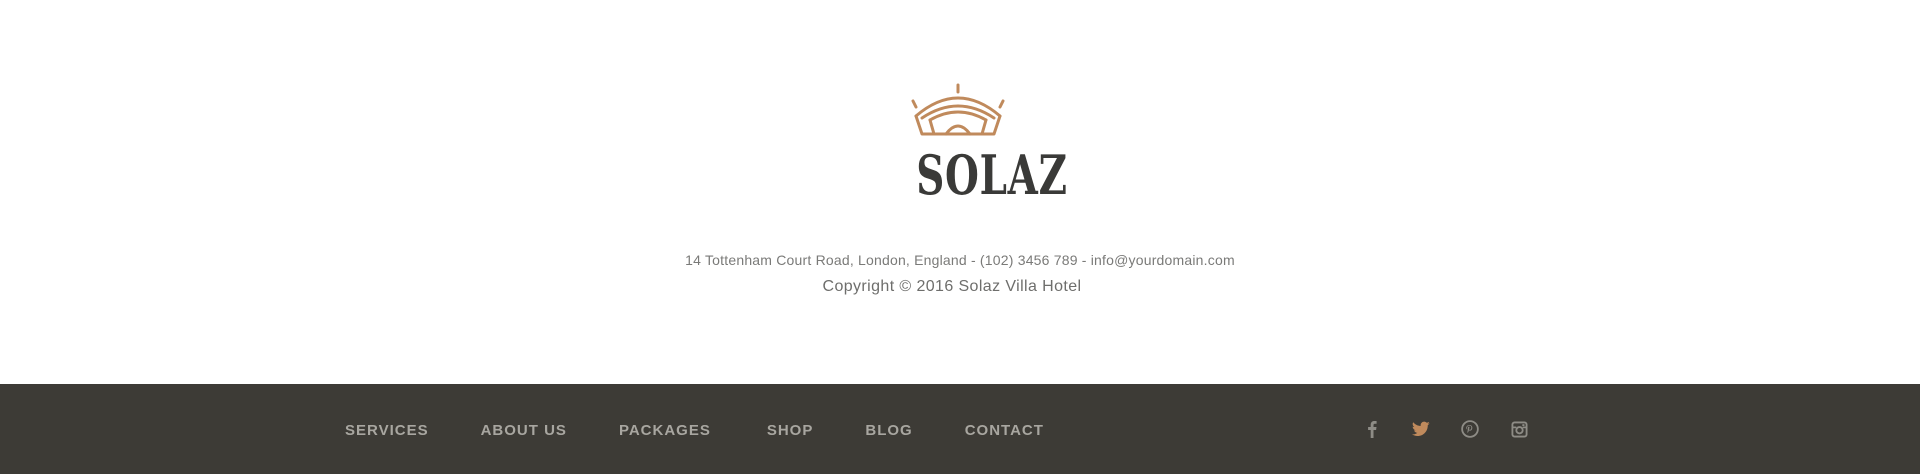  What do you see at coordinates (524, 430) in the screenshot?
I see `nav-item-about-us: ABOUT US` at bounding box center [524, 430].